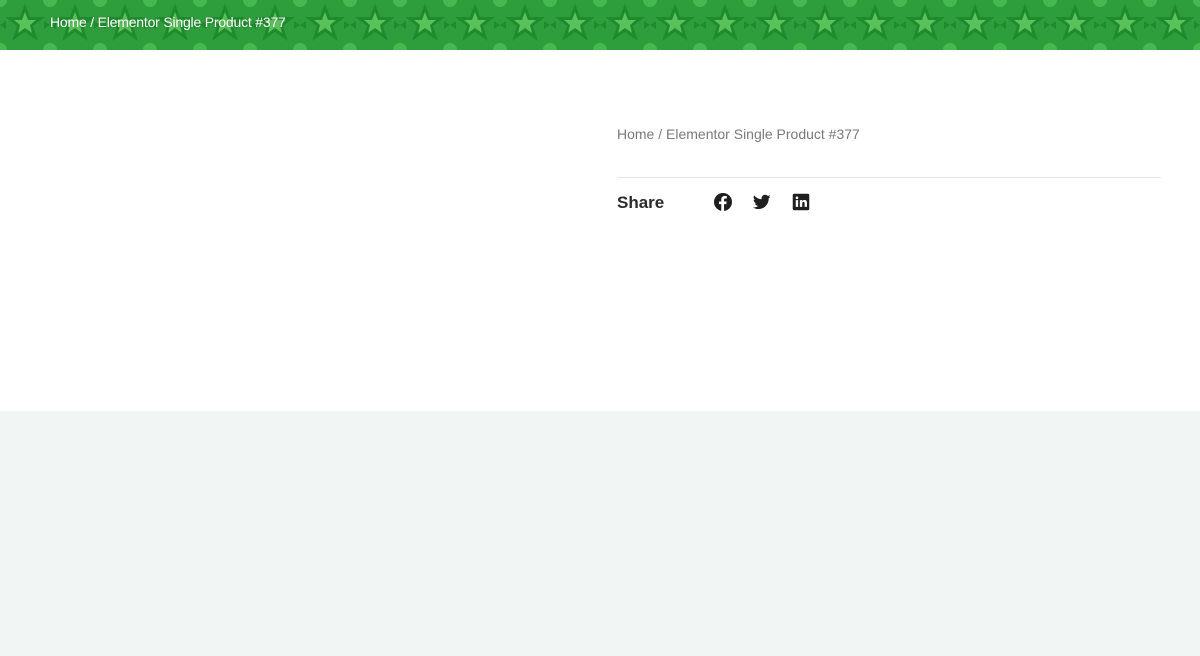  I want to click on twitter-icon, so click(762, 202).